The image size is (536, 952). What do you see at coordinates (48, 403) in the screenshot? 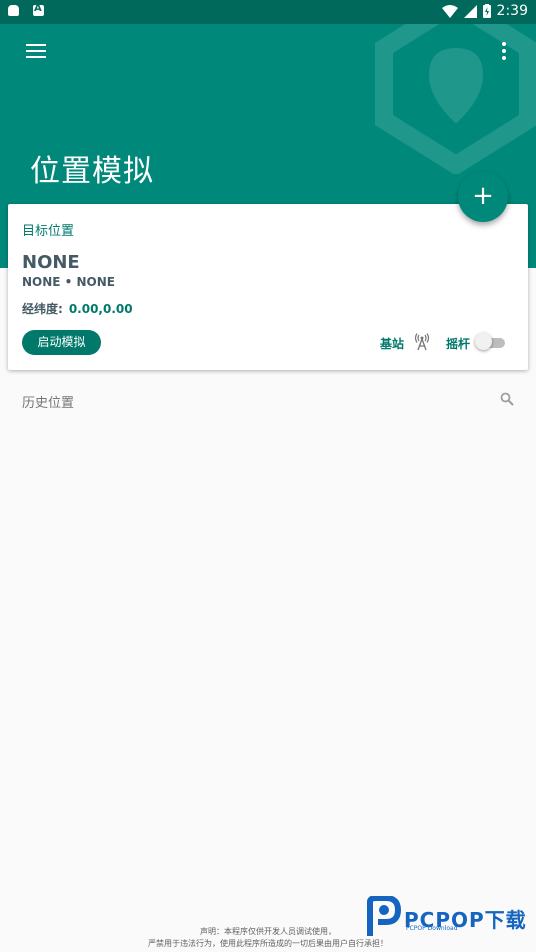
I see `history-section-title: 历史位置` at bounding box center [48, 403].